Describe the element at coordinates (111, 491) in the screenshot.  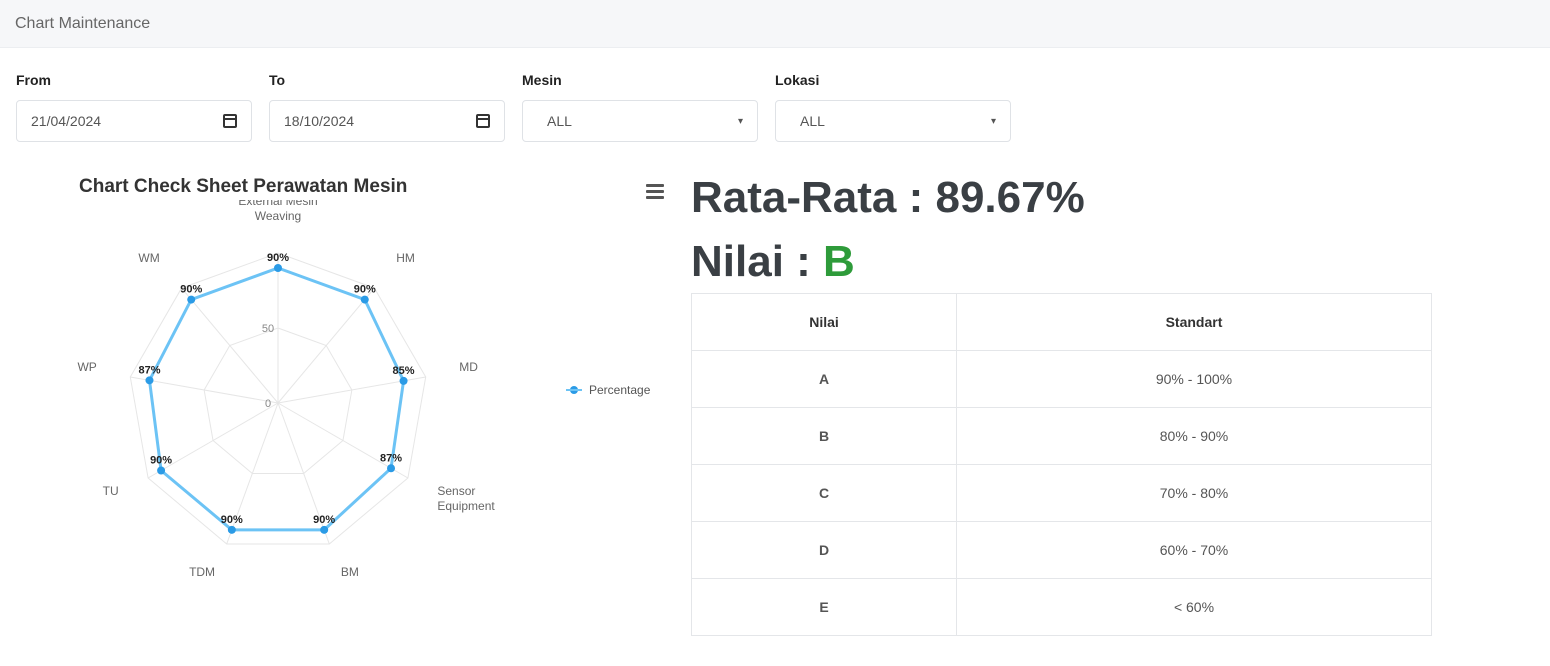
I see `category-label: TU` at that location.